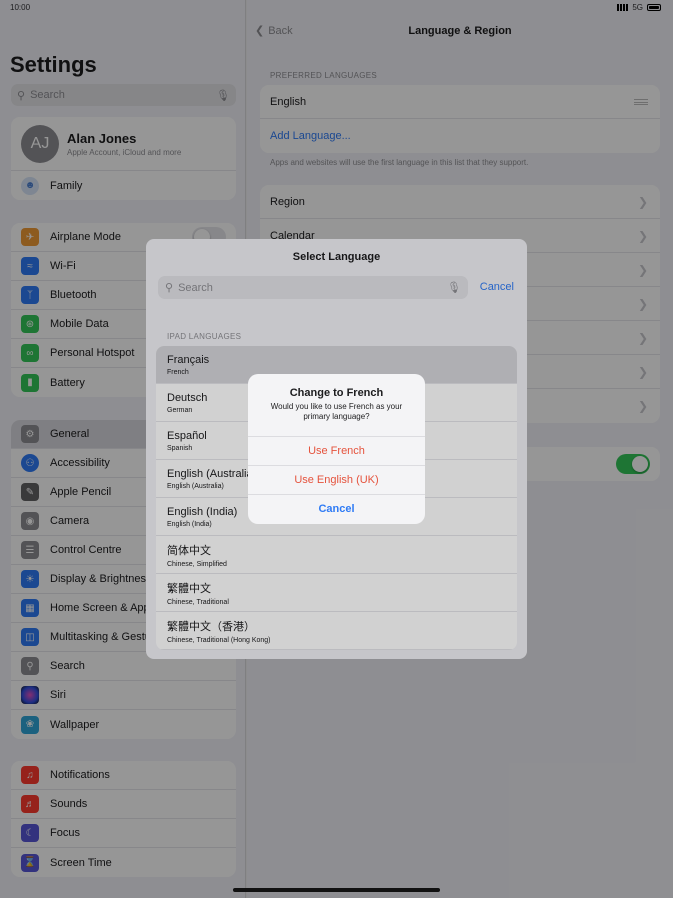  I want to click on use-english-button: Use English (UK), so click(336, 479).